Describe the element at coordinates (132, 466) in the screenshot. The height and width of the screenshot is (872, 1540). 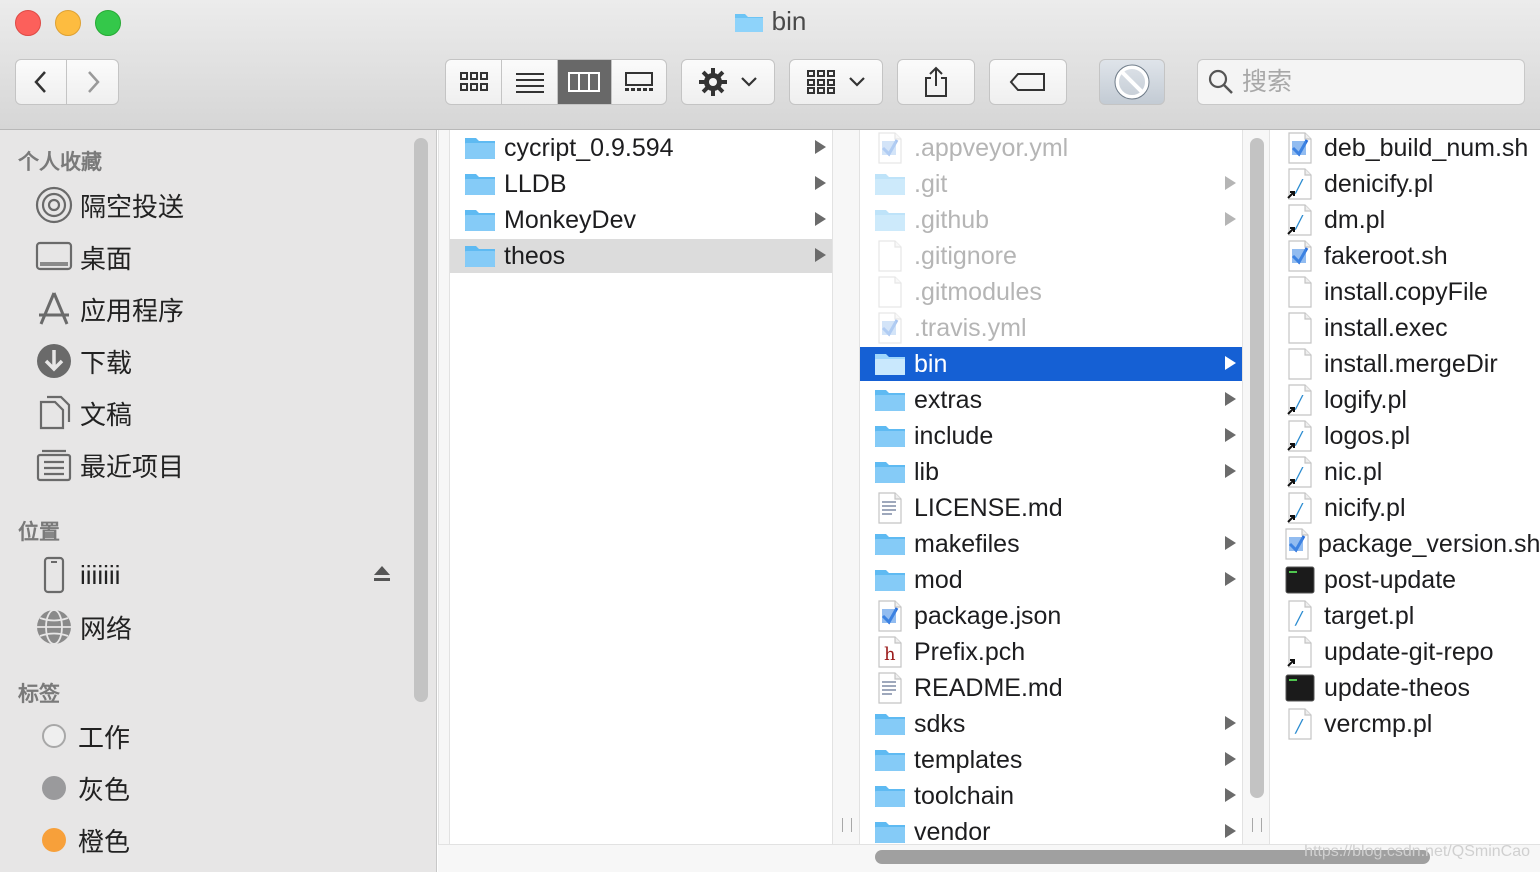
I see `sidebar-item-label: 最近项目` at that location.